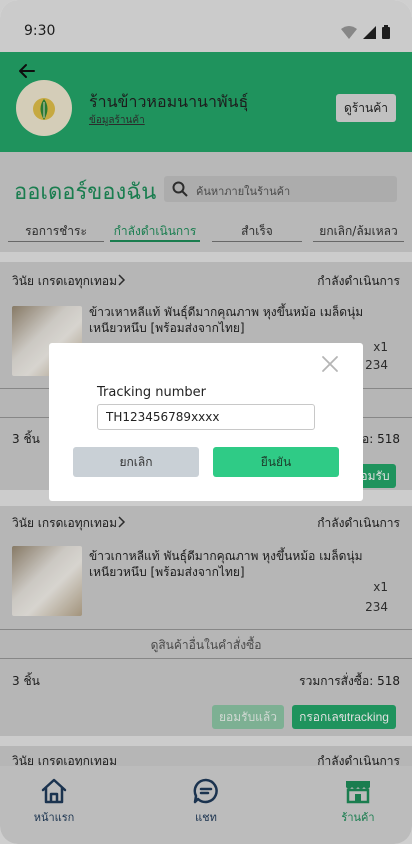 The image size is (412, 844). Describe the element at coordinates (151, 392) in the screenshot. I see `tracking-number-label: Tracking number` at that location.